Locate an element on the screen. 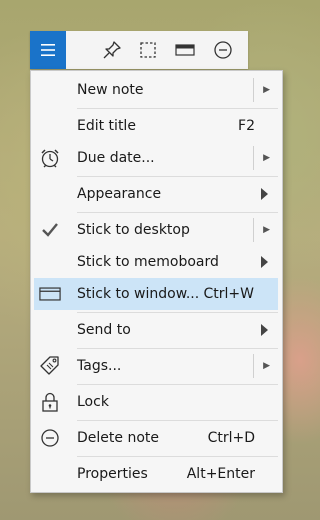 The image size is (320, 520). pin-button is located at coordinates (112, 50).